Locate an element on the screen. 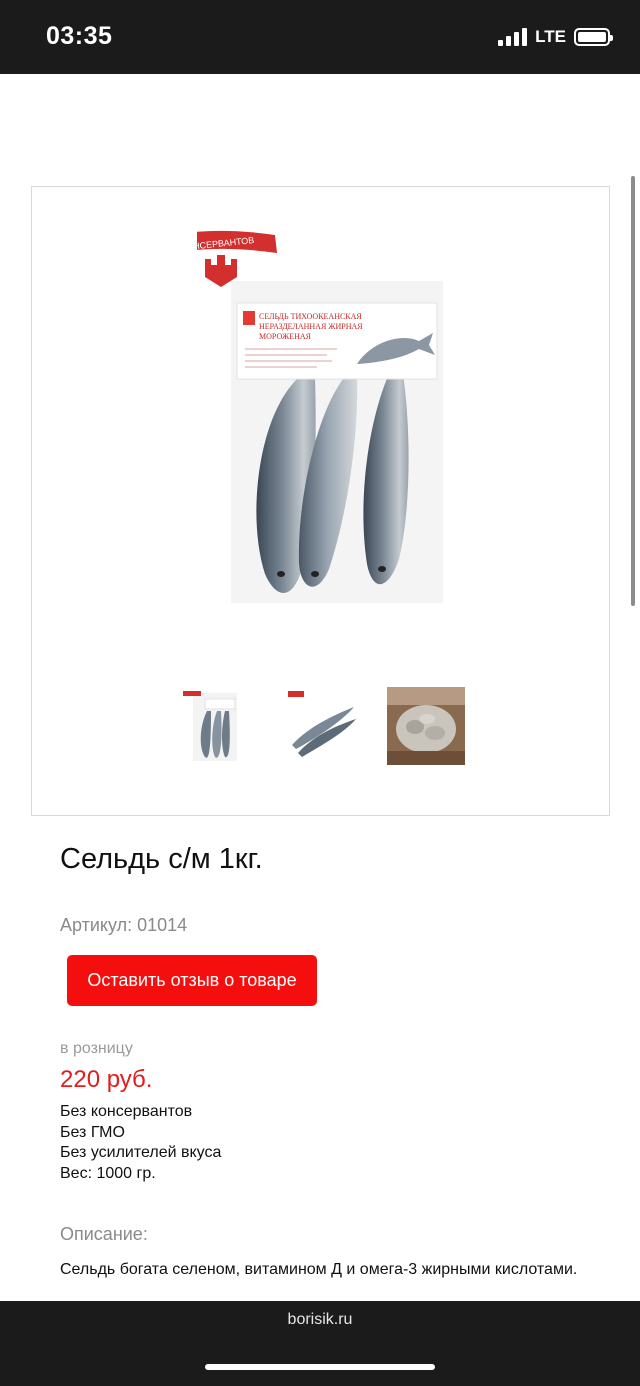 The width and height of the screenshot is (640, 1386). package-label-line2: НЕРАЗДЕЛАННАЯ ЖИРНАЯ is located at coordinates (311, 326).